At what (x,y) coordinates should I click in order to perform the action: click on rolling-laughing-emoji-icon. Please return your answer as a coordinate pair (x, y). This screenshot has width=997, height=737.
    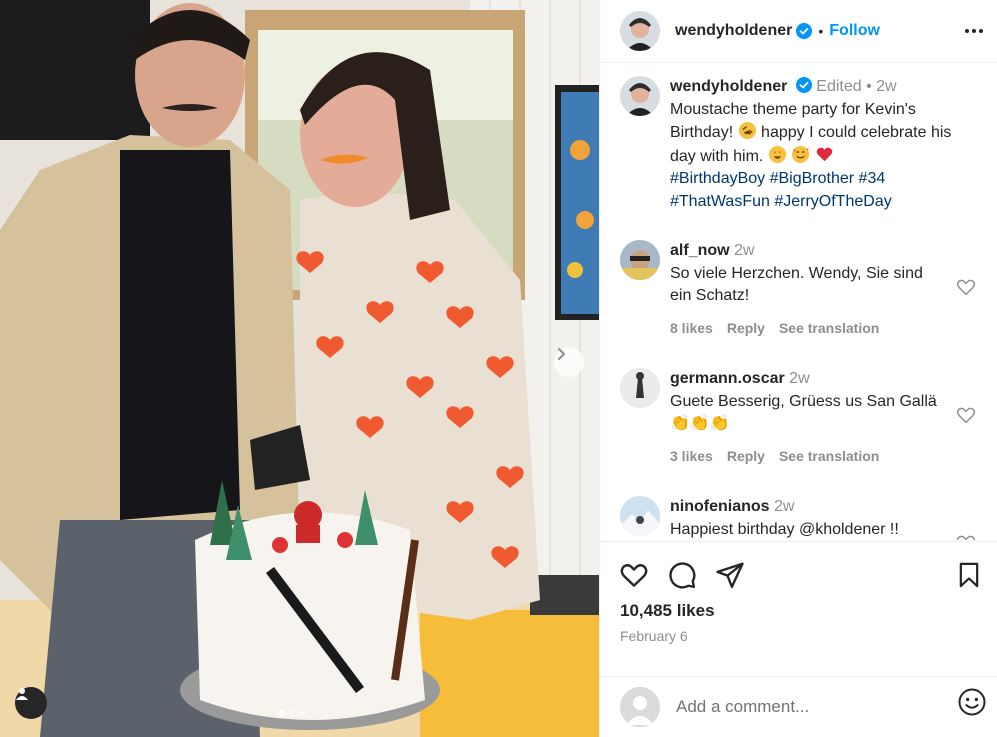
    Looking at the image, I should click on (747, 130).